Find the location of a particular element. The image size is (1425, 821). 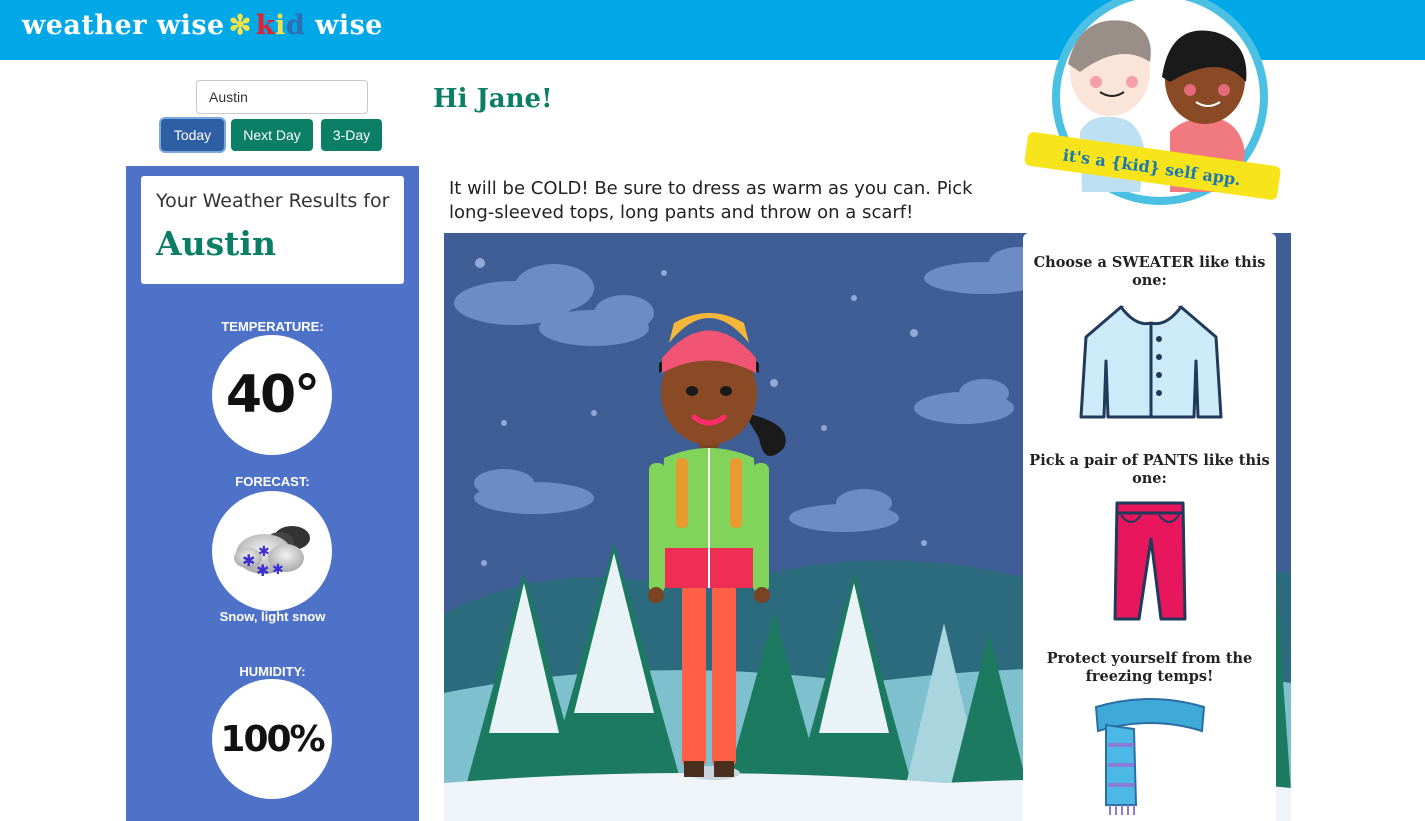

forecast-circle: ✱ ✱ ✱ ✱ is located at coordinates (272, 551).